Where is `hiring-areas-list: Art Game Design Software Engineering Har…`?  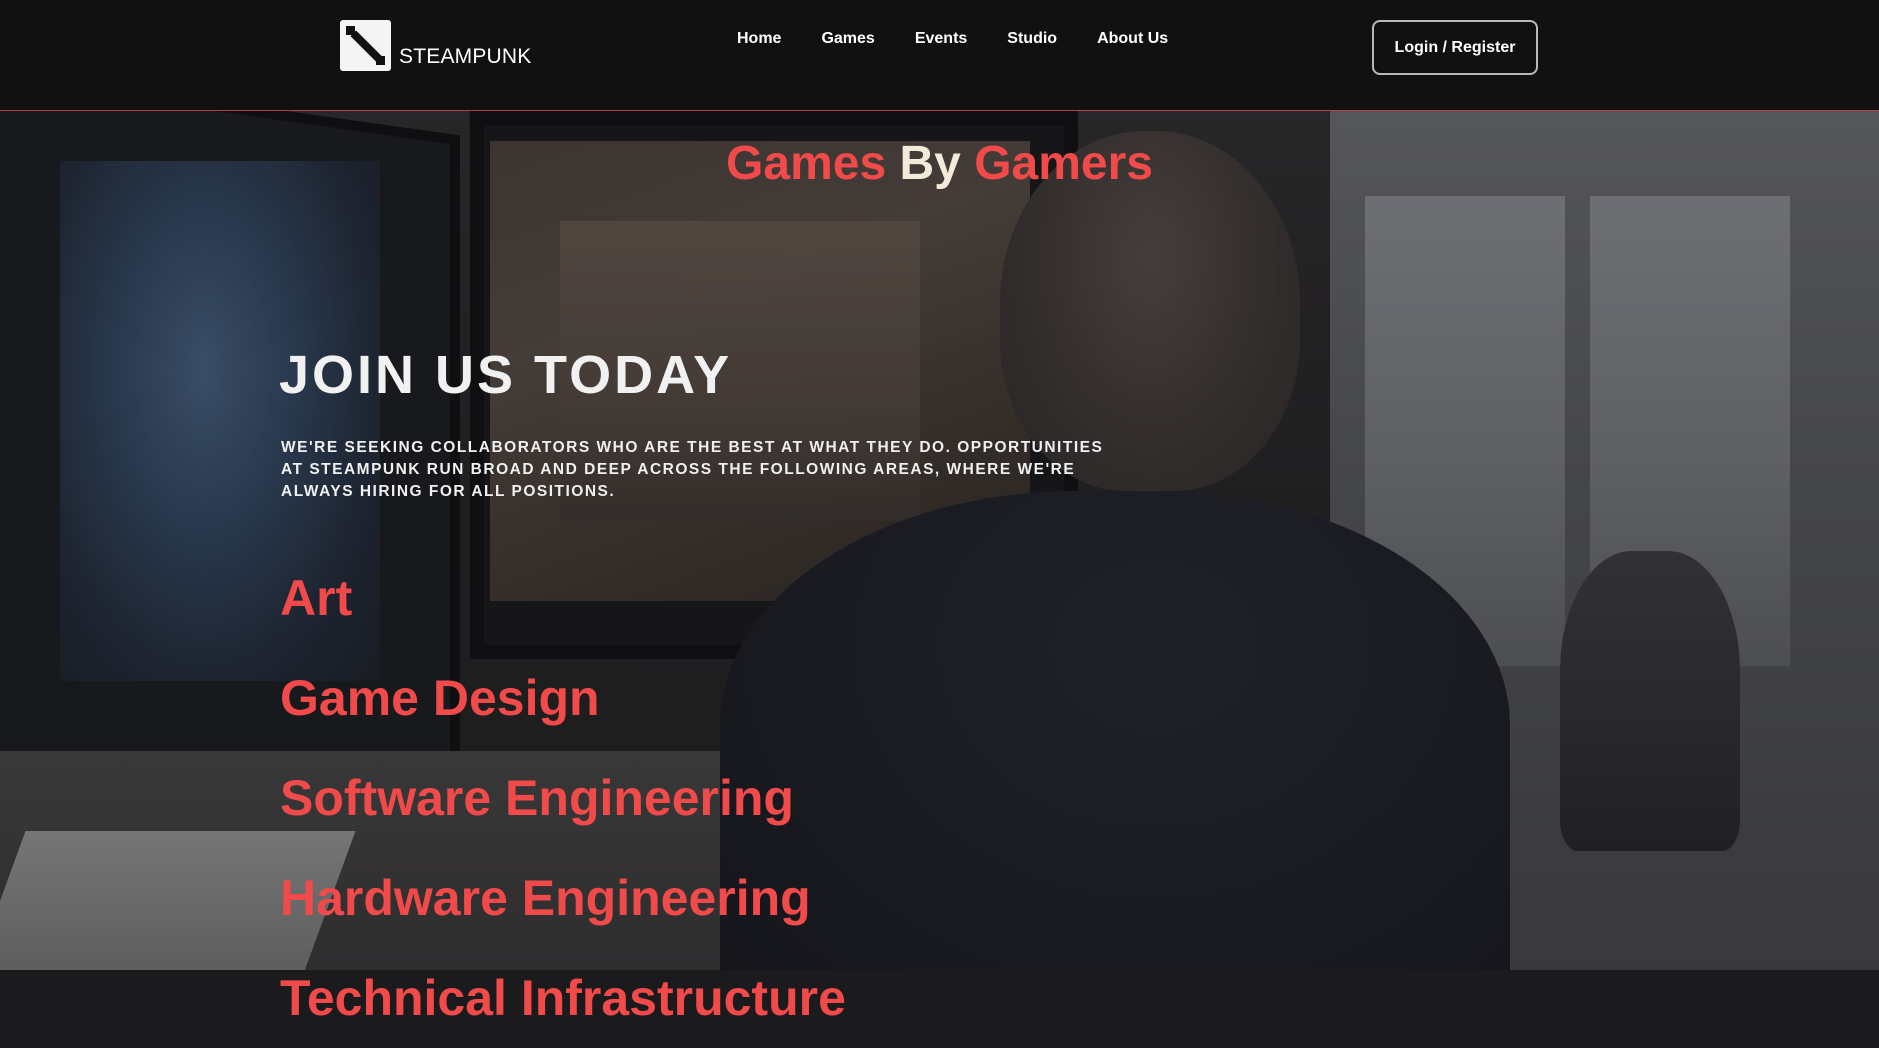 hiring-areas-list: Art Game Design Software Engineering Har… is located at coordinates (563, 798).